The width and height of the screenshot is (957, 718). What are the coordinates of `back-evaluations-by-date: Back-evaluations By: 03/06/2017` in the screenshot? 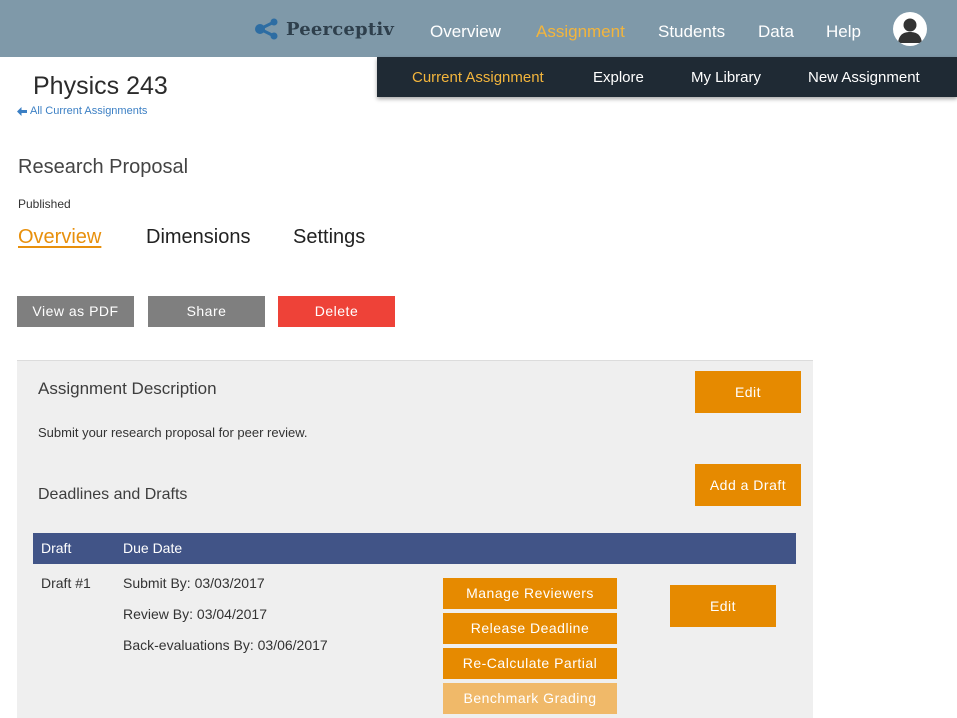 It's located at (225, 645).